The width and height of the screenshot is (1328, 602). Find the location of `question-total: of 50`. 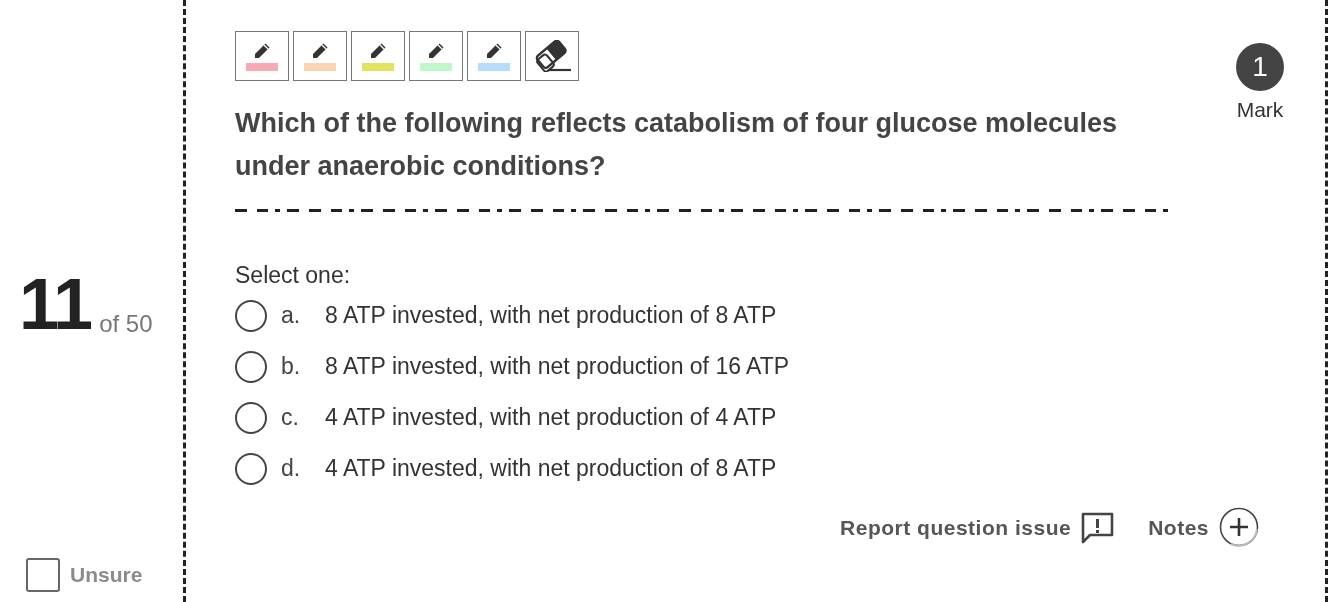

question-total: of 50 is located at coordinates (126, 324).